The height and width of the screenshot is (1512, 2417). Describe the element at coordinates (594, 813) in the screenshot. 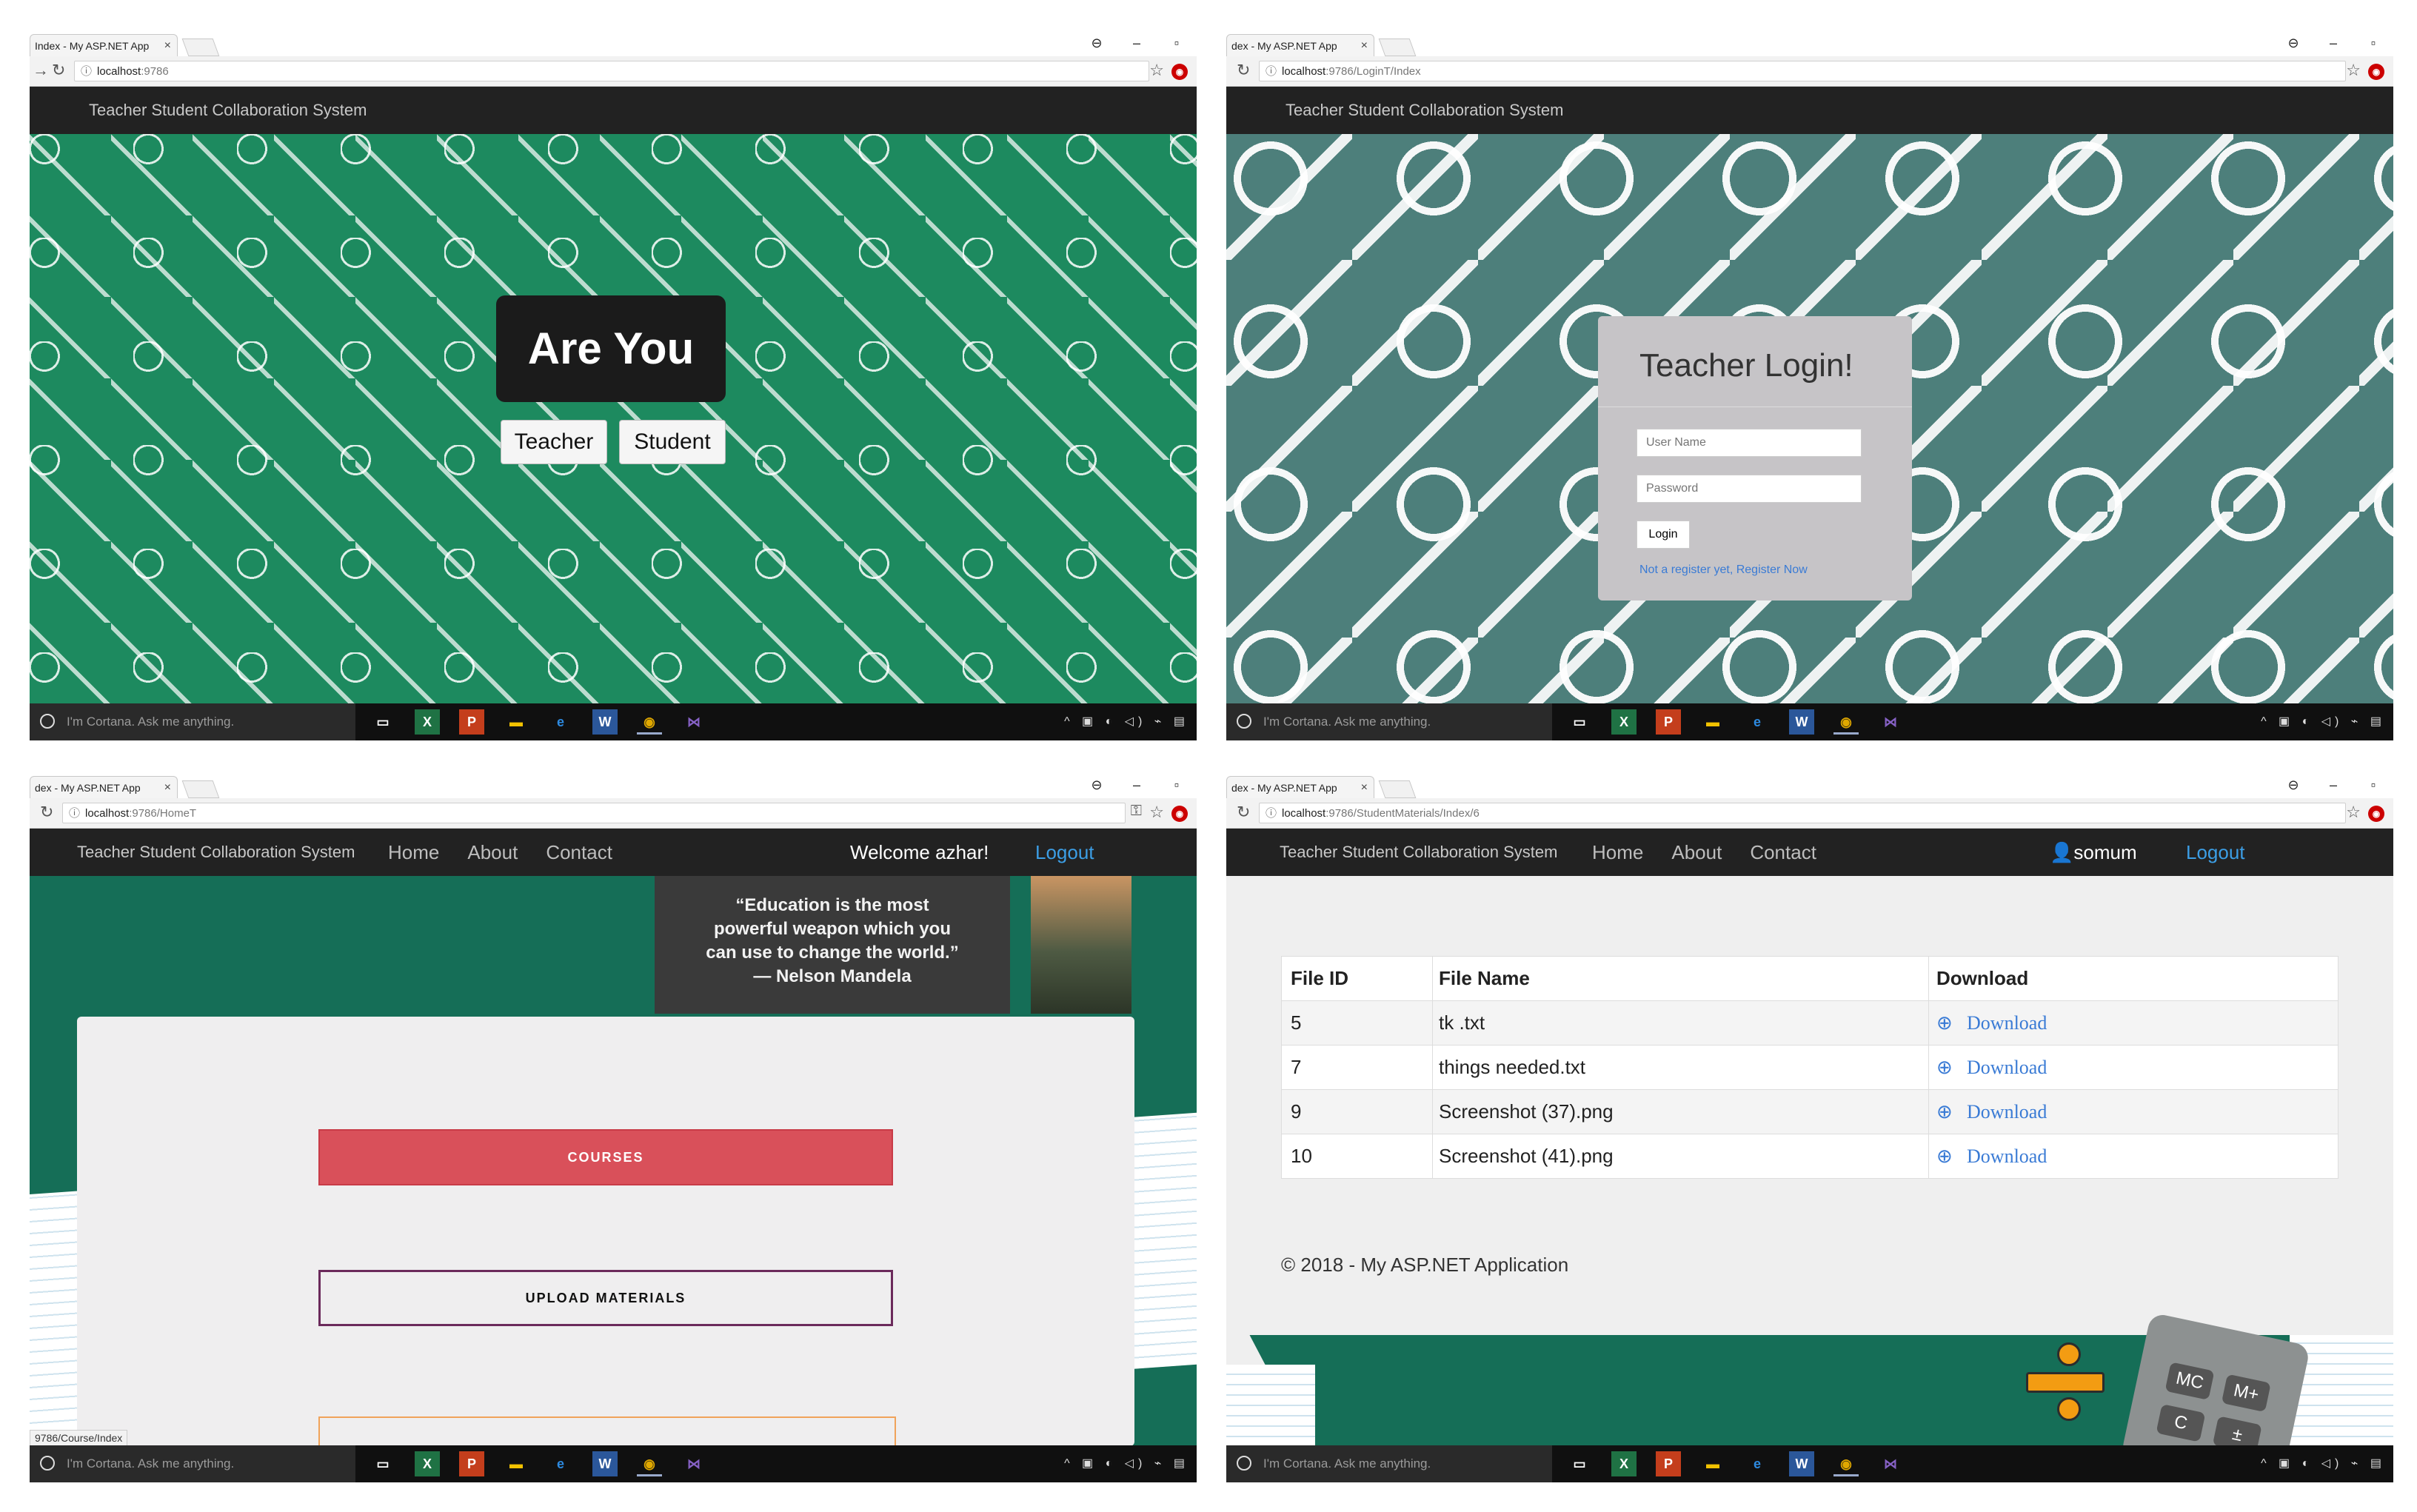

I see `address-bar: ⓘ localhost:9786/HomeT` at that location.